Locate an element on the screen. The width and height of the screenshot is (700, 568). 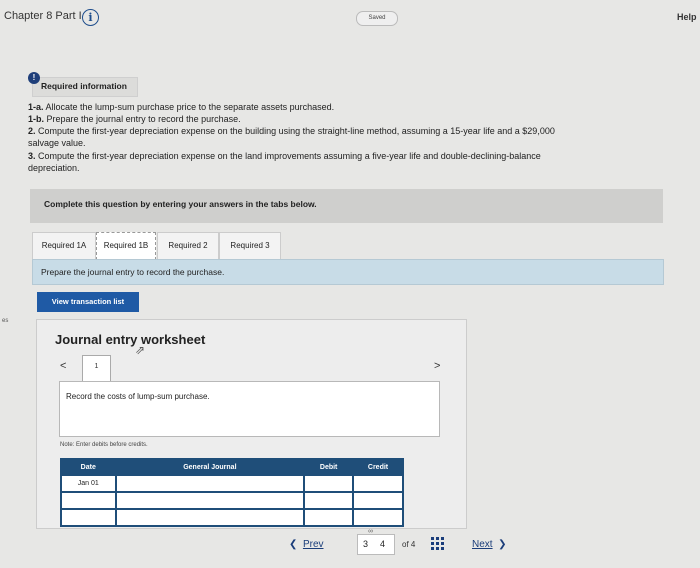
chapter-title: Chapter 8 Part I is located at coordinates (43, 16).